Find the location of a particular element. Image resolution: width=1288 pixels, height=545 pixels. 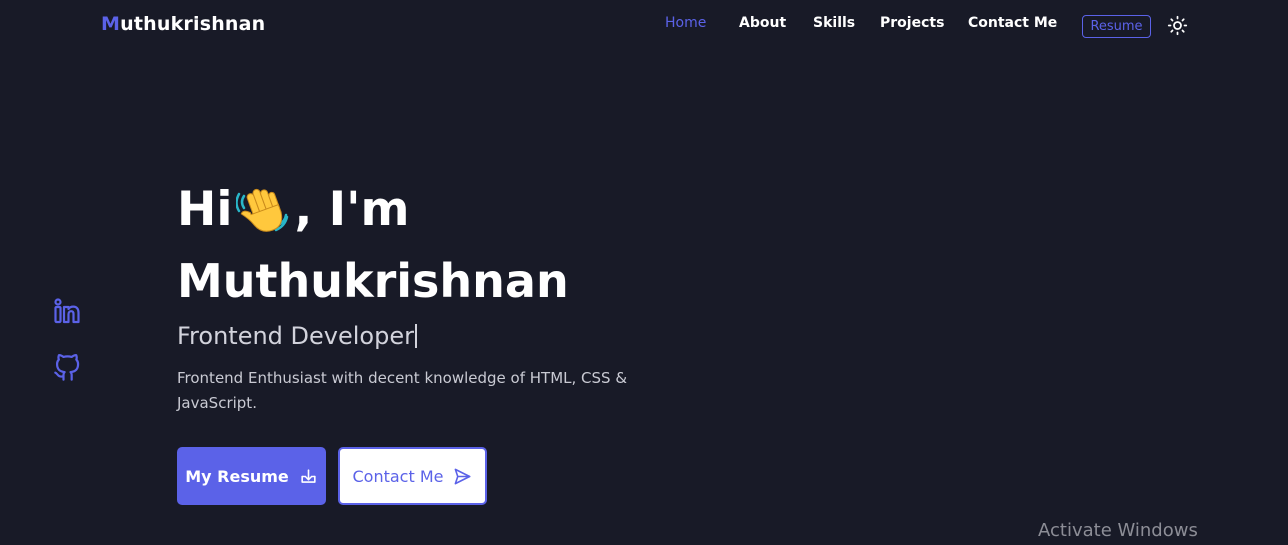

typing-cursor is located at coordinates (415, 336).